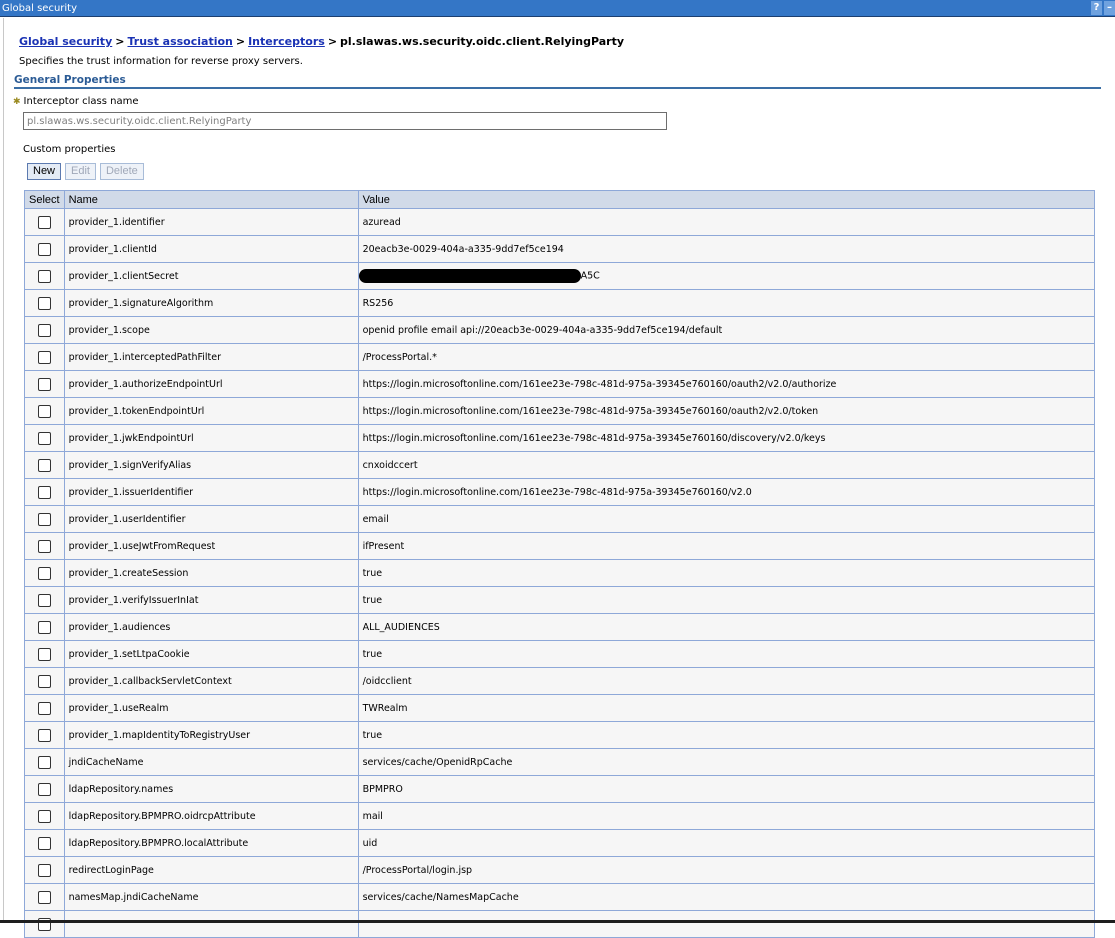 This screenshot has width=1115, height=938. What do you see at coordinates (211, 492) in the screenshot?
I see `property-name: provider_1.issuerIdentifier` at bounding box center [211, 492].